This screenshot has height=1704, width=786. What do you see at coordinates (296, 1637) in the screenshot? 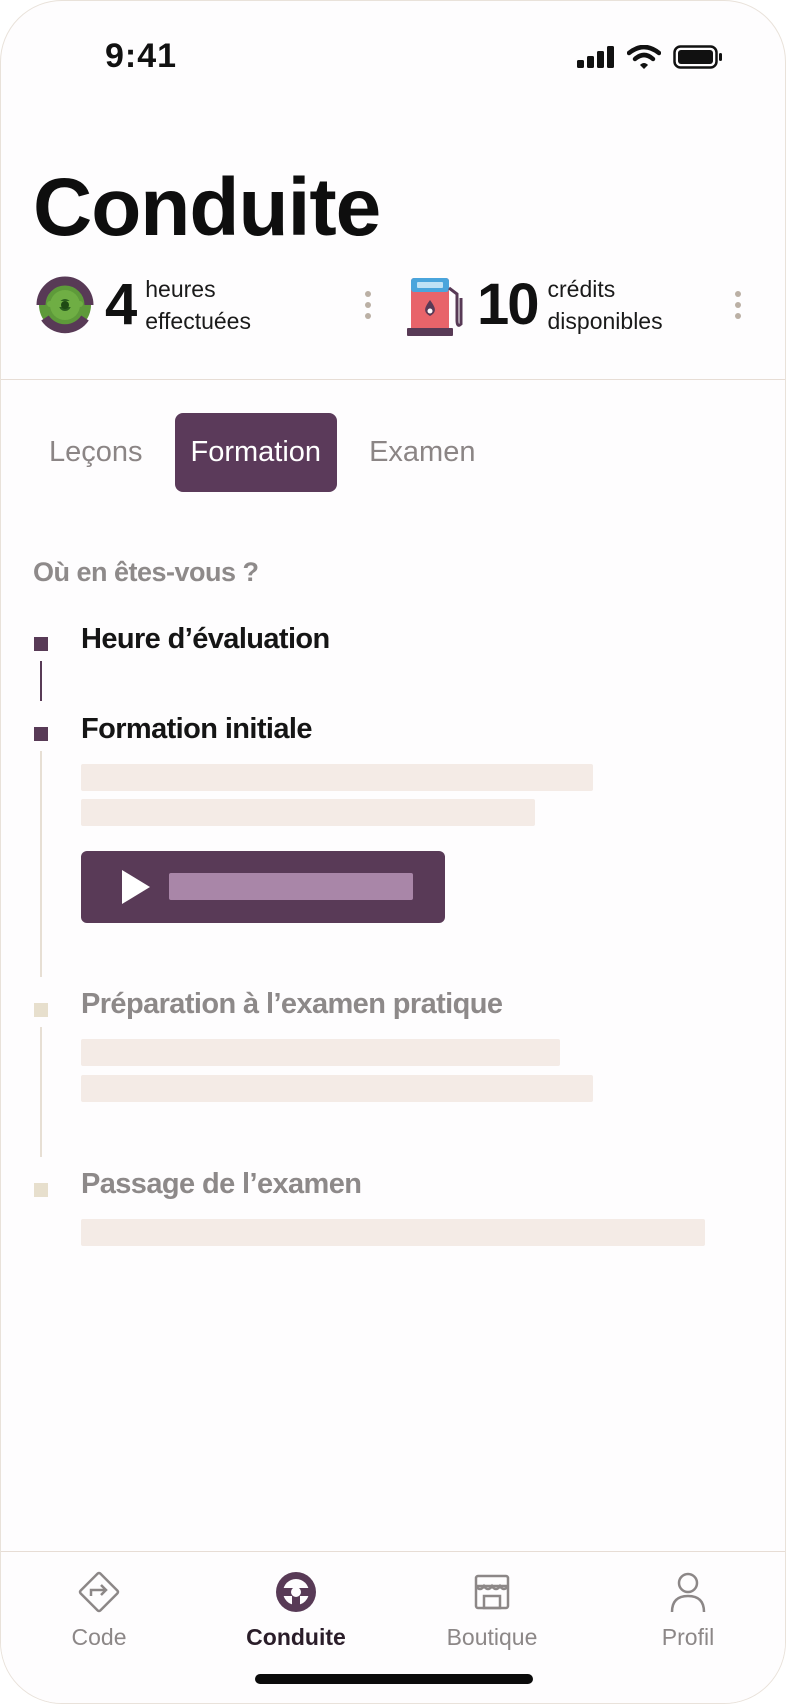
I see `tab-bar-label: Conduite` at bounding box center [296, 1637].